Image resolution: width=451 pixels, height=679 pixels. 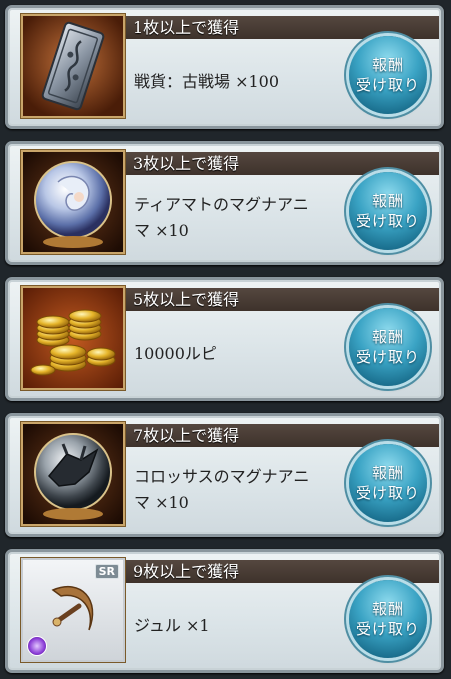 I want to click on reward-description: ティアマトのマグナアニ マ ×10, so click(x=239, y=218).